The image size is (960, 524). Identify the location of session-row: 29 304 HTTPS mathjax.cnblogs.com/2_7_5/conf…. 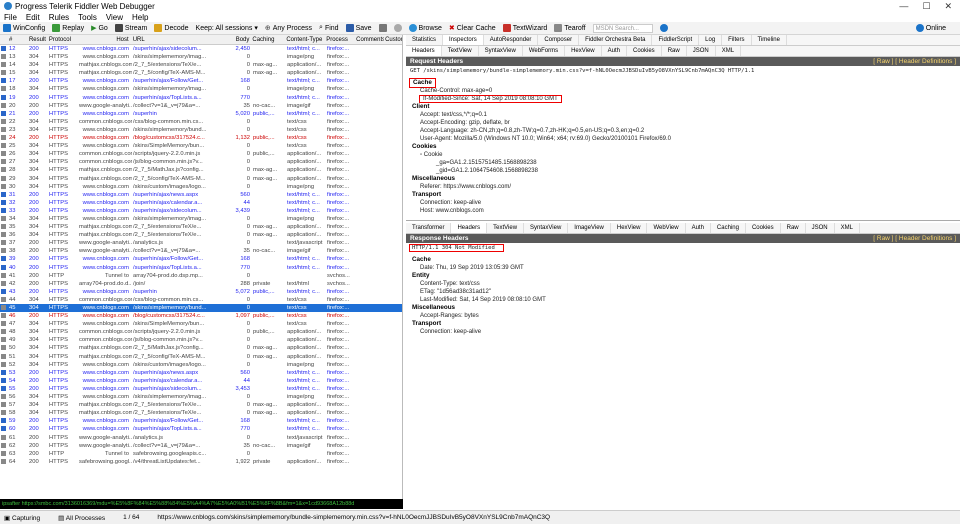
(201, 179).